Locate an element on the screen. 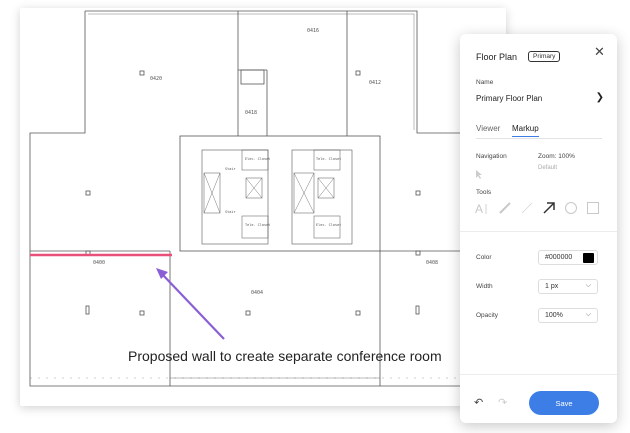 This screenshot has height=433, width=630. color-field: #000000 is located at coordinates (568, 257).